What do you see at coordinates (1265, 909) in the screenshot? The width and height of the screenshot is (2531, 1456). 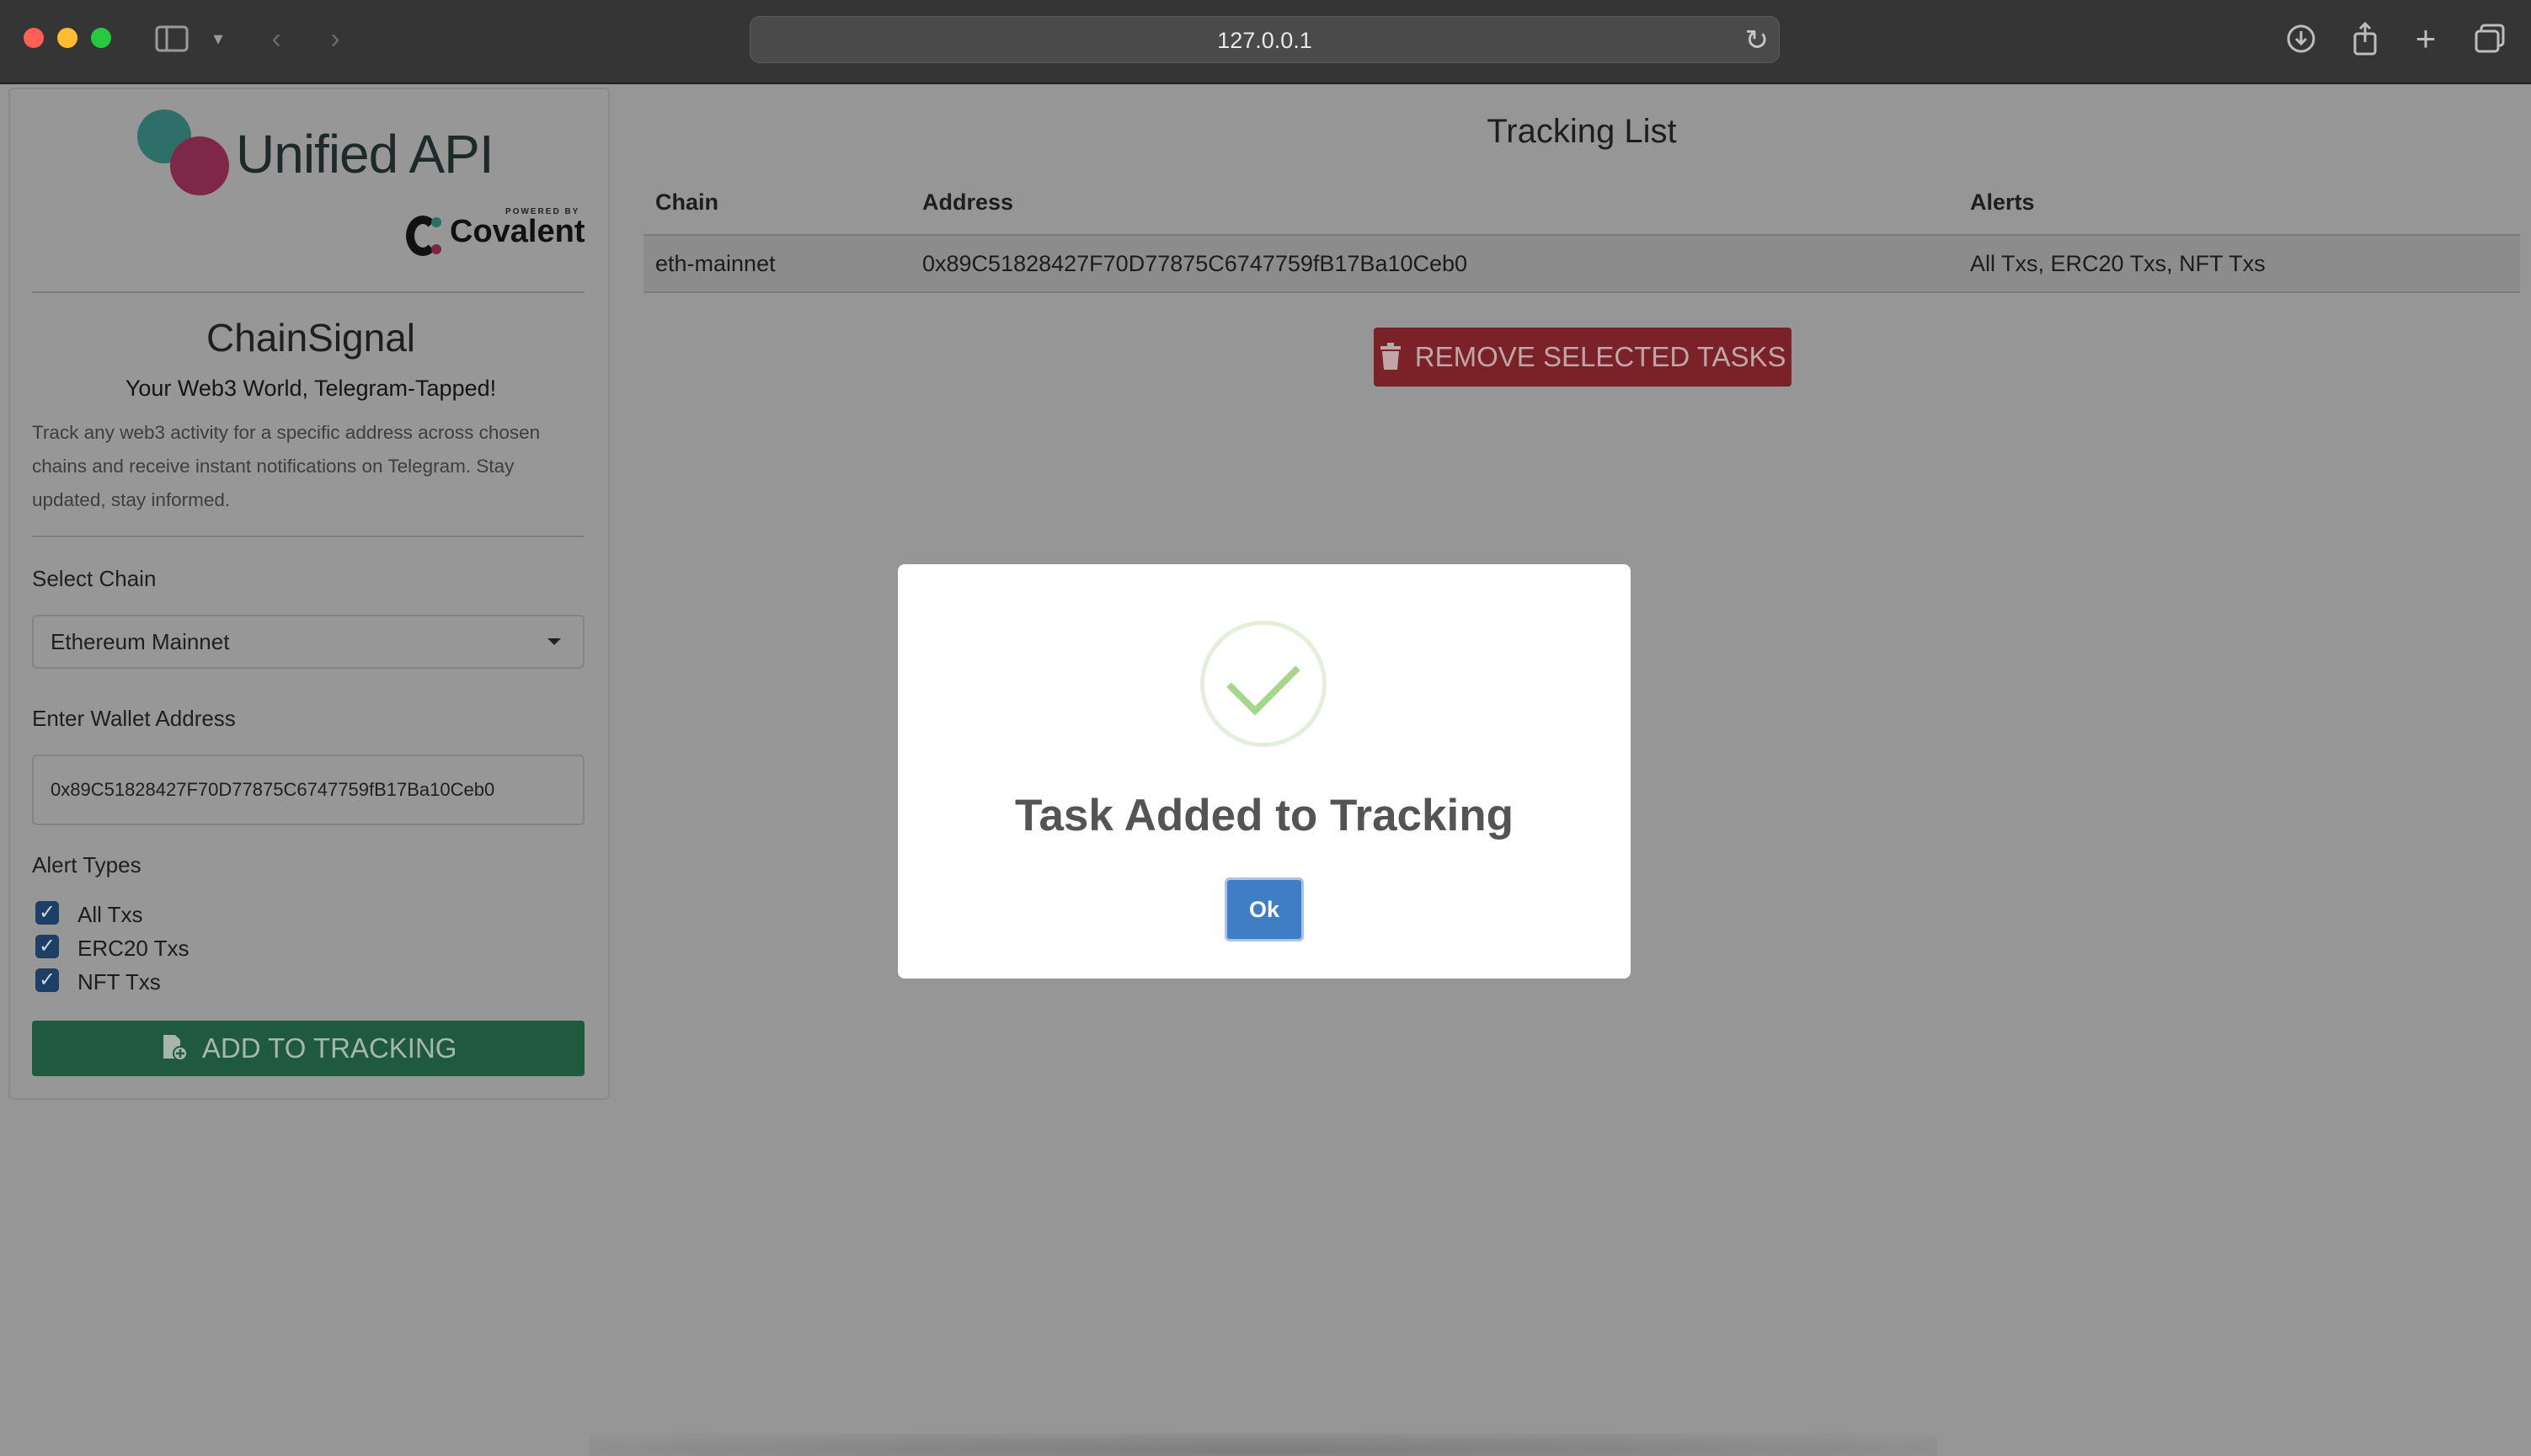 I see `ok-button: Ok` at bounding box center [1265, 909].